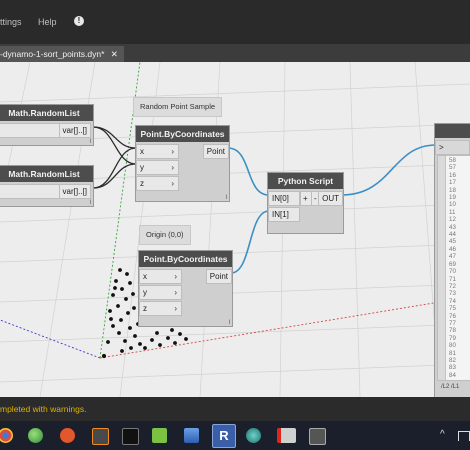 The image size is (470, 450). Describe the element at coordinates (185, 288) in the screenshot. I see `node-point-by-coordinates-2: Point.ByCoordinates x › y › z › Point l` at that location.